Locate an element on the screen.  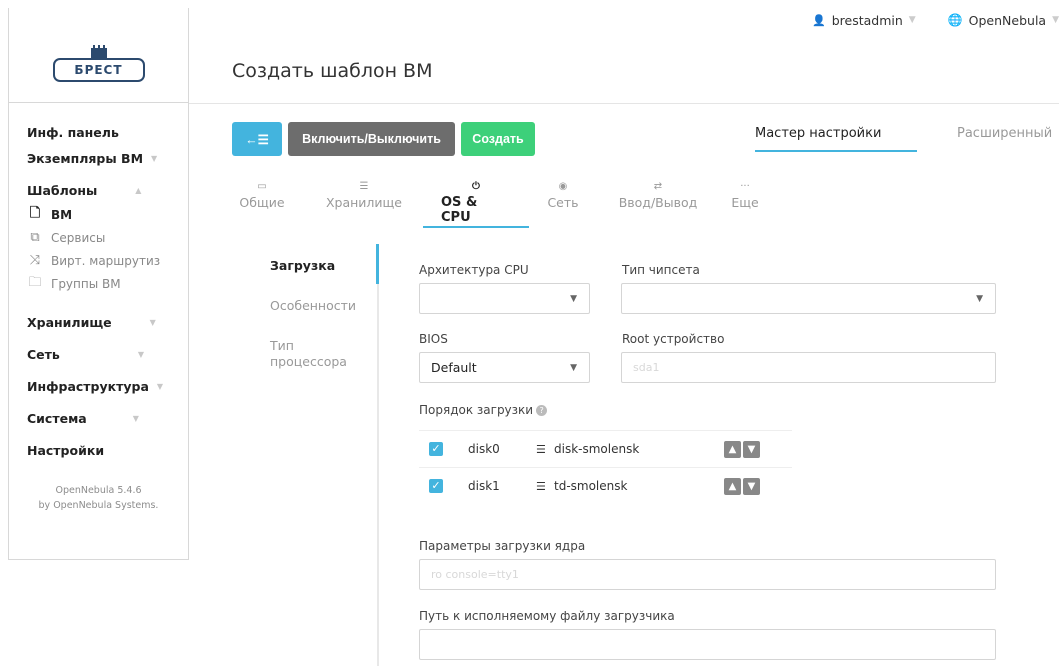
menu-network: Сеть ▼ is located at coordinates (98, 354).